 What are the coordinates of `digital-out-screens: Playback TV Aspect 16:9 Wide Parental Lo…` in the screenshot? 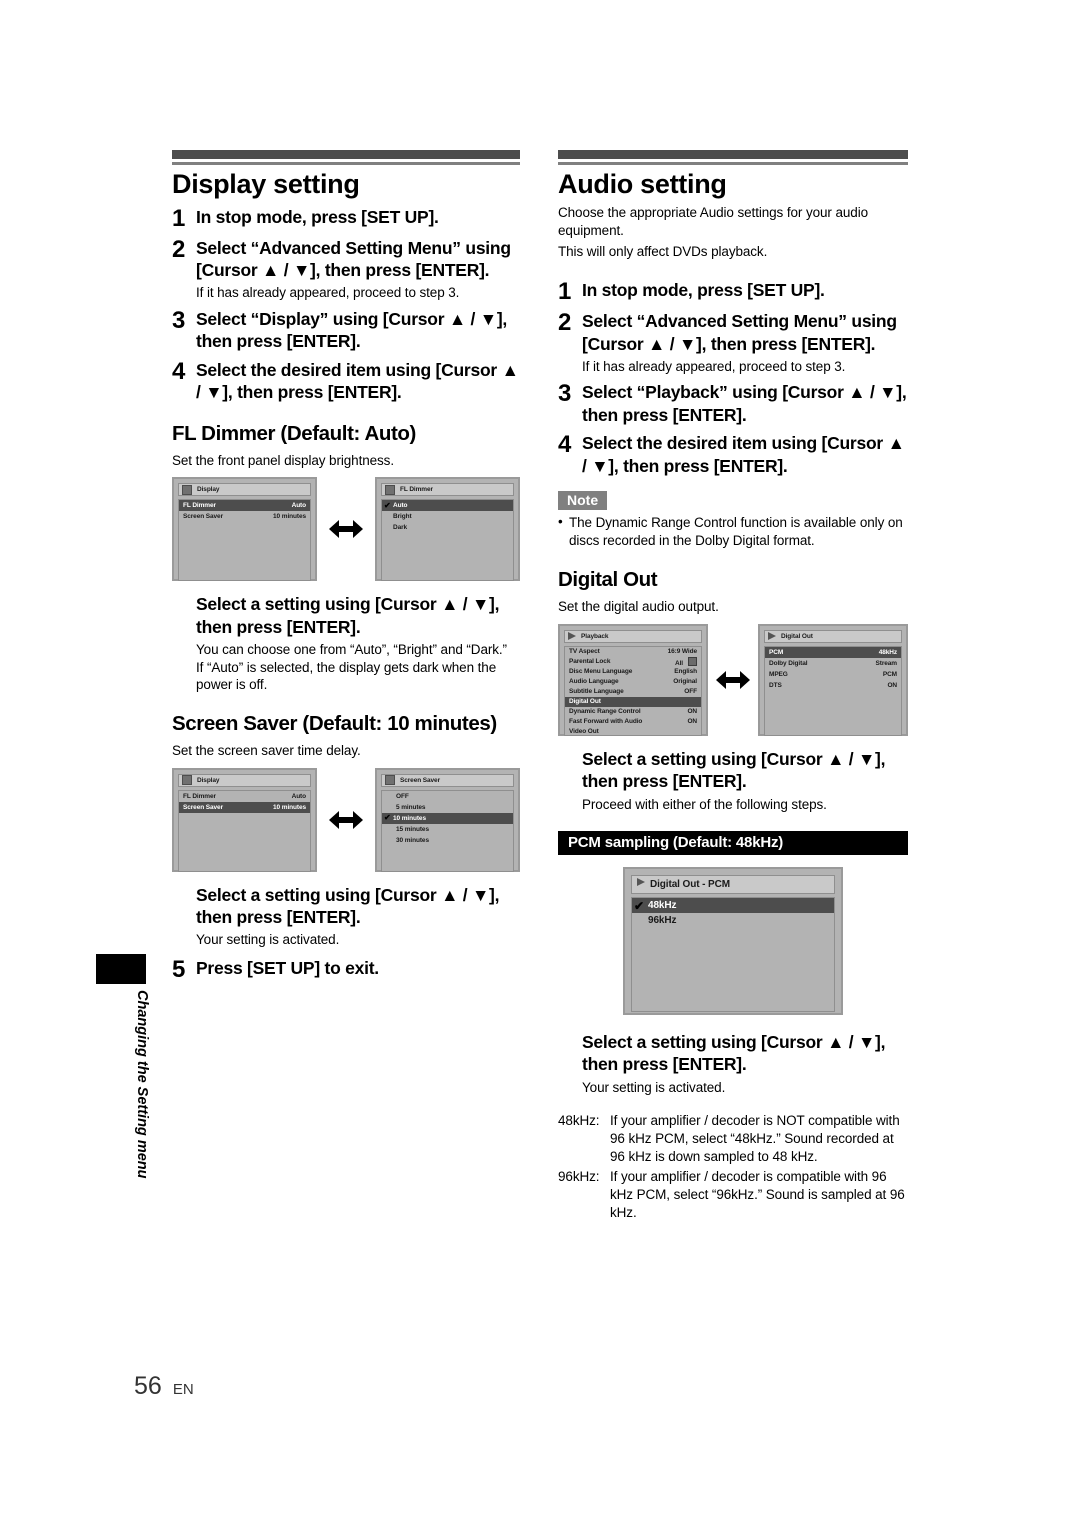 It's located at (733, 680).